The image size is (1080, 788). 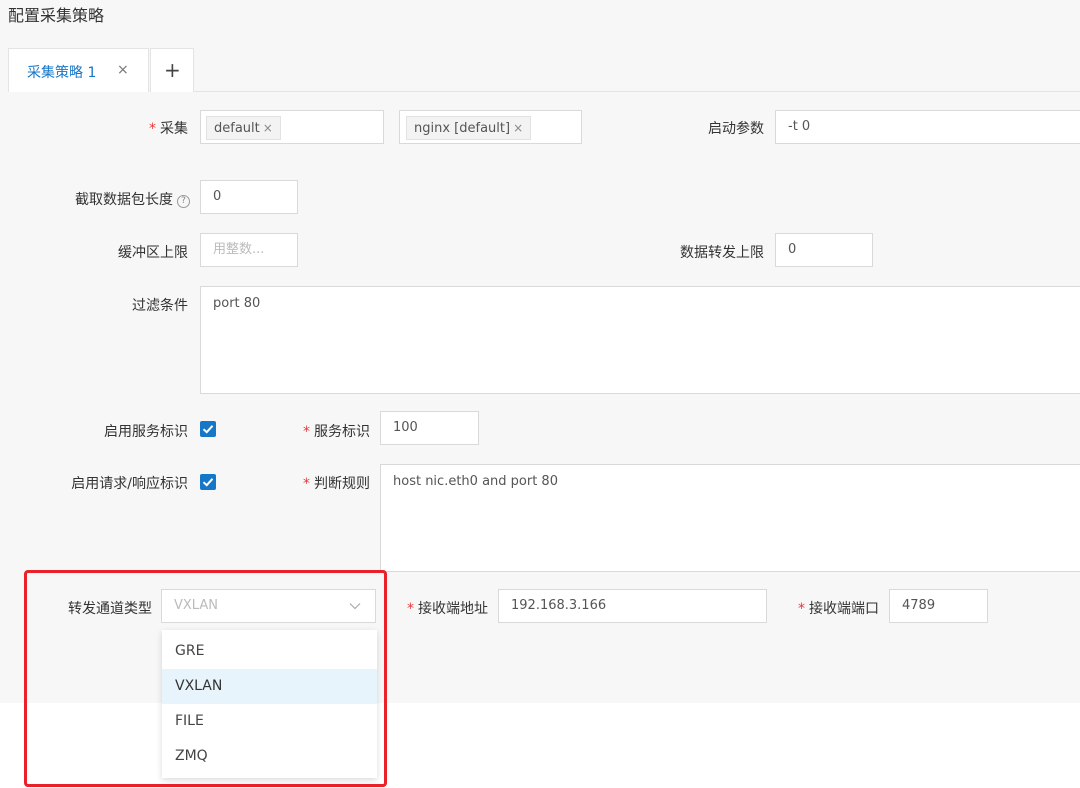 I want to click on tag-default: default ×, so click(x=243, y=128).